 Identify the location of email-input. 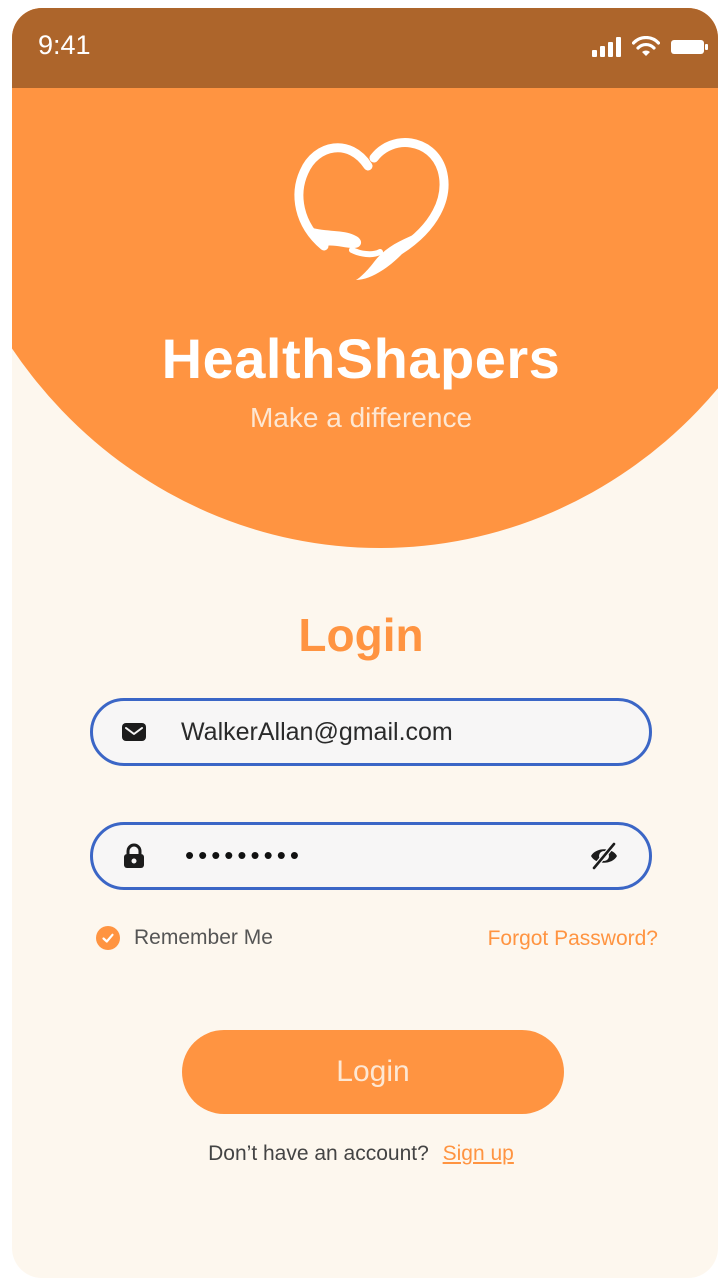
(381, 732).